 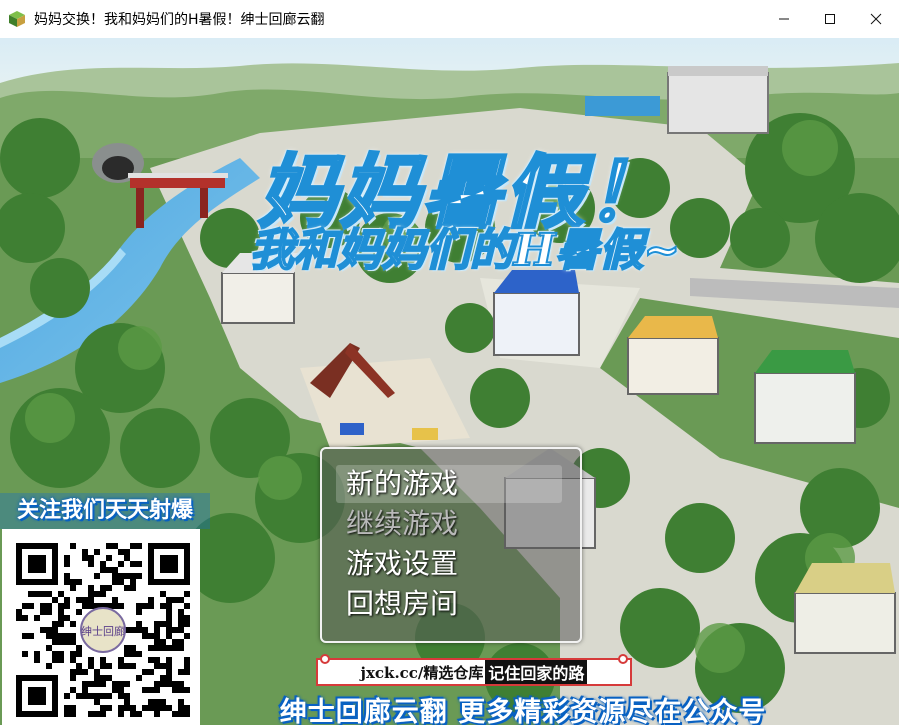 I want to click on qr-code-icon: 绅士回廊, so click(x=101, y=628).